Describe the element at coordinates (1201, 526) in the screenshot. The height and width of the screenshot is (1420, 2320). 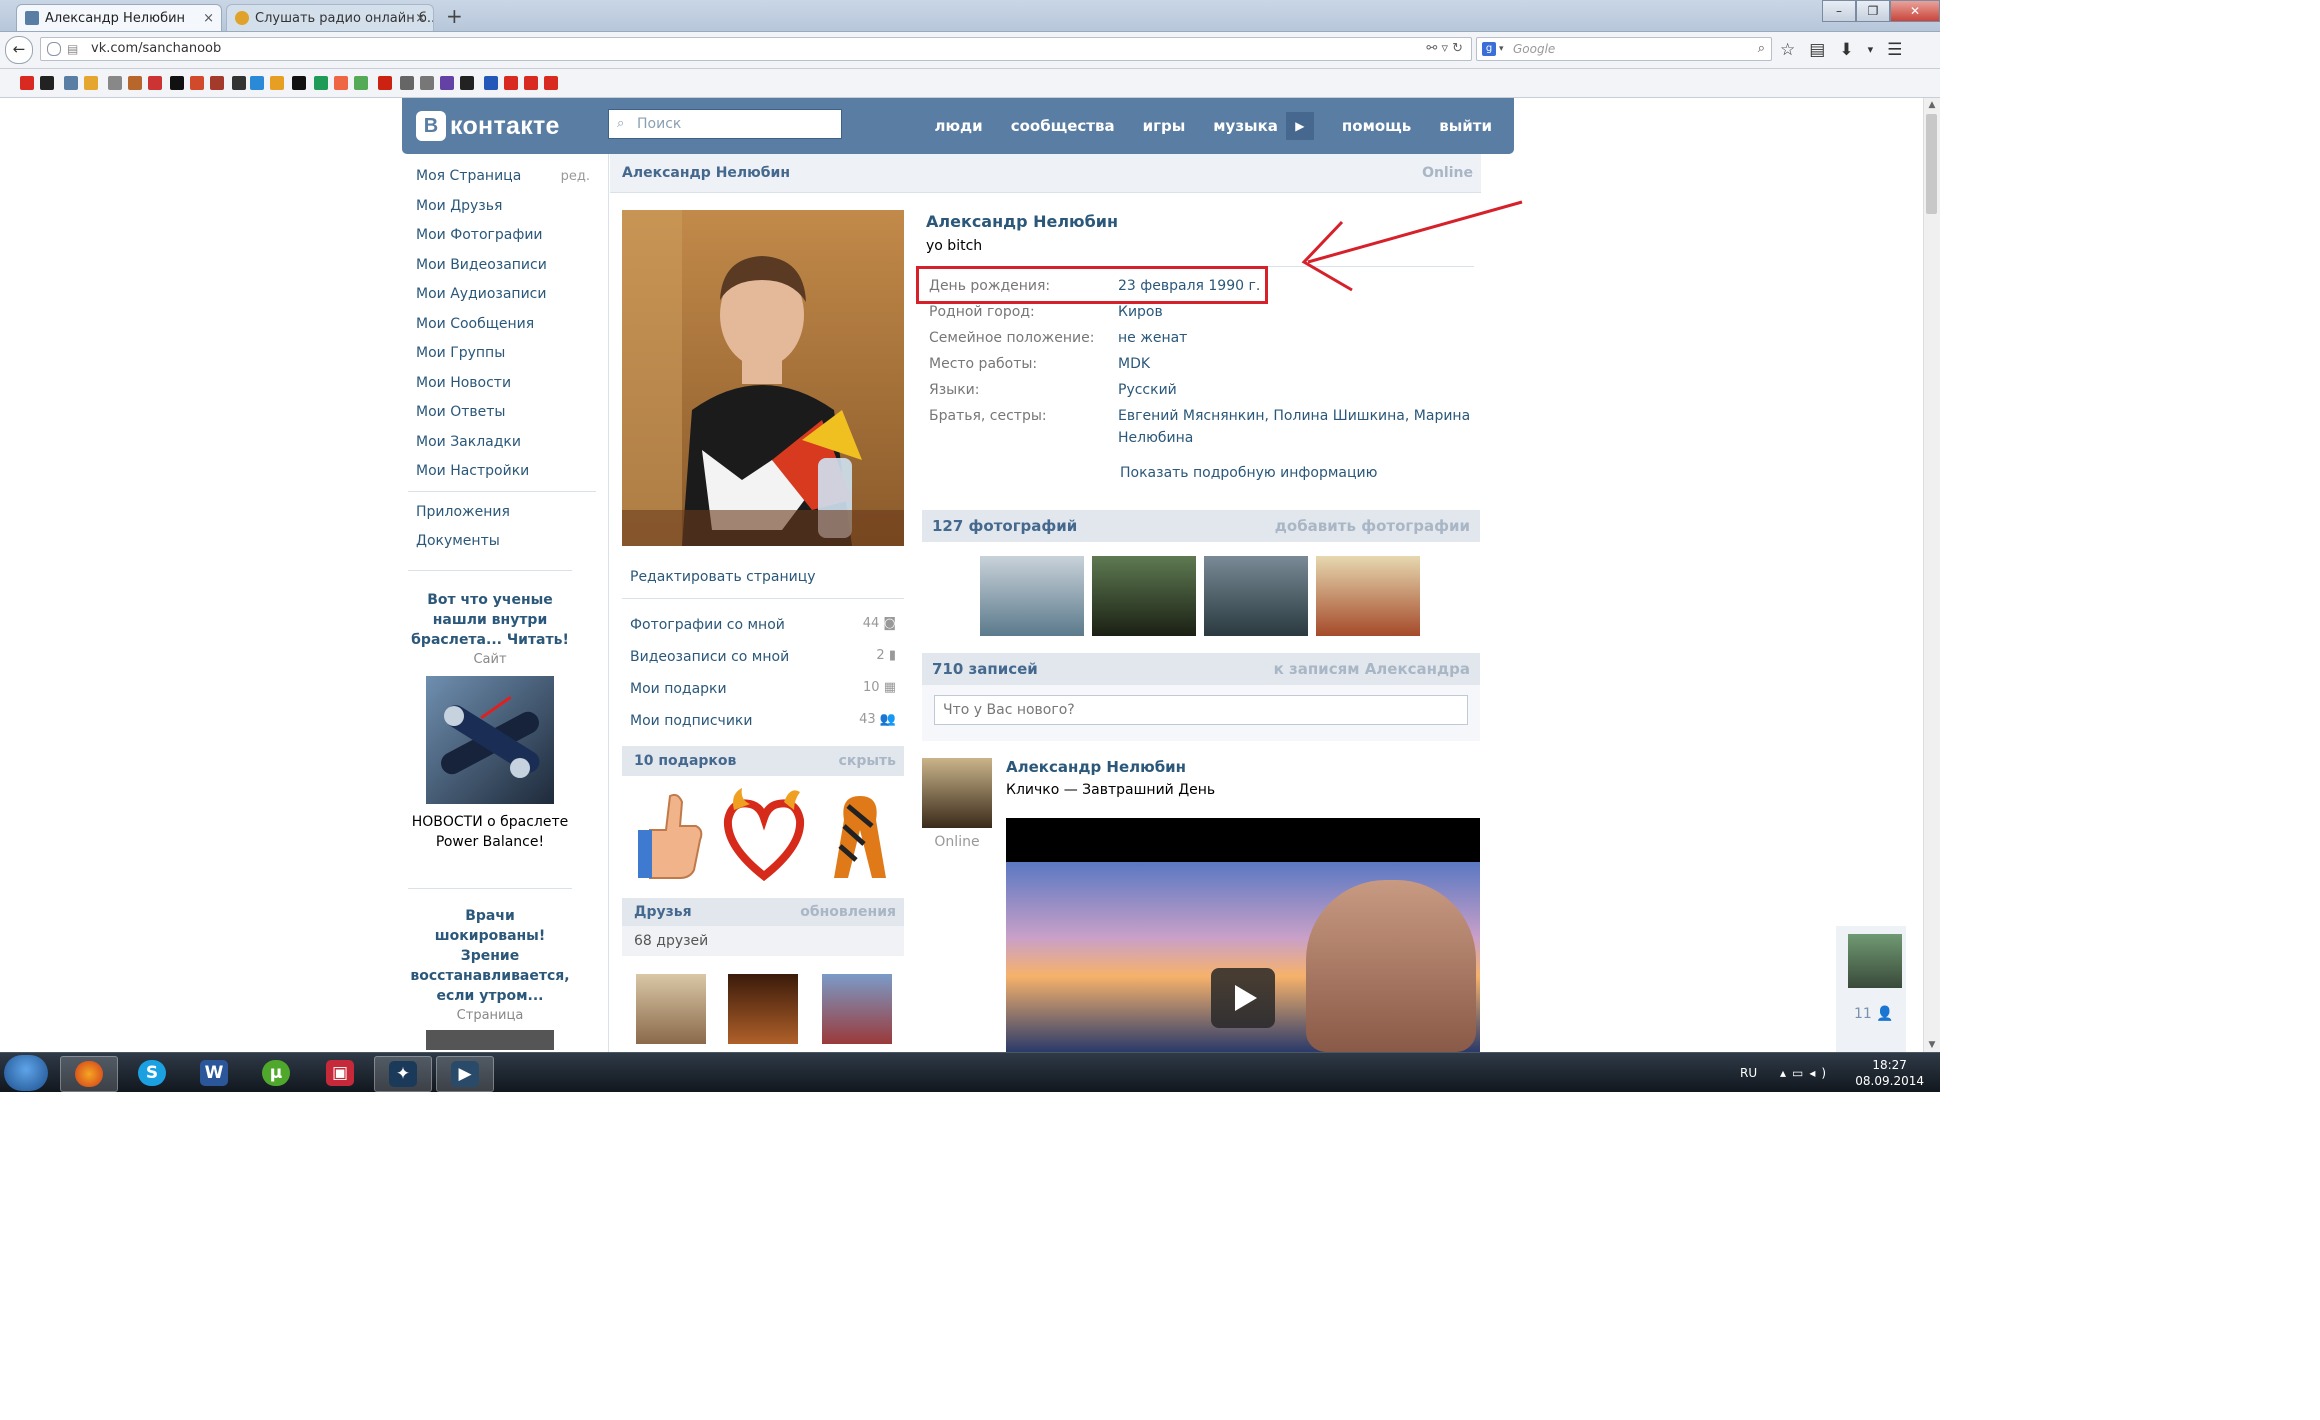
I see `photos-header: 127 фотографий добавить фотографии` at that location.